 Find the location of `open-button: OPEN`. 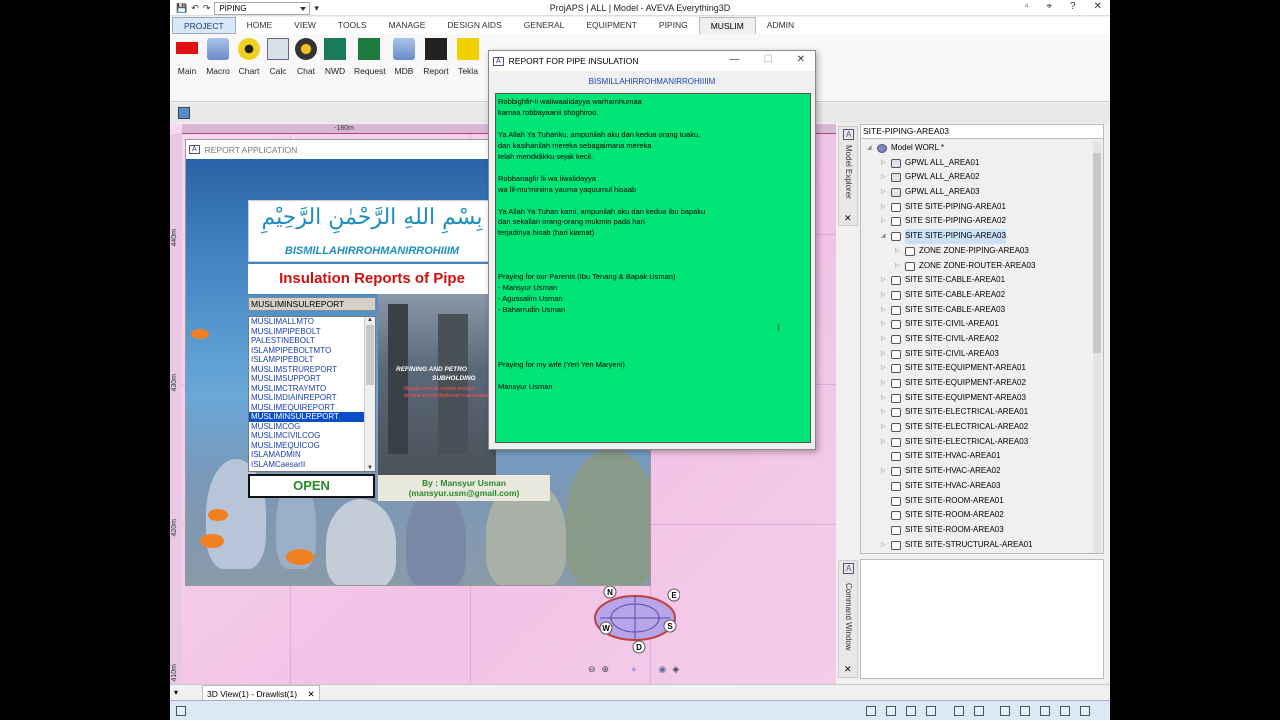

open-button: OPEN is located at coordinates (311, 486).